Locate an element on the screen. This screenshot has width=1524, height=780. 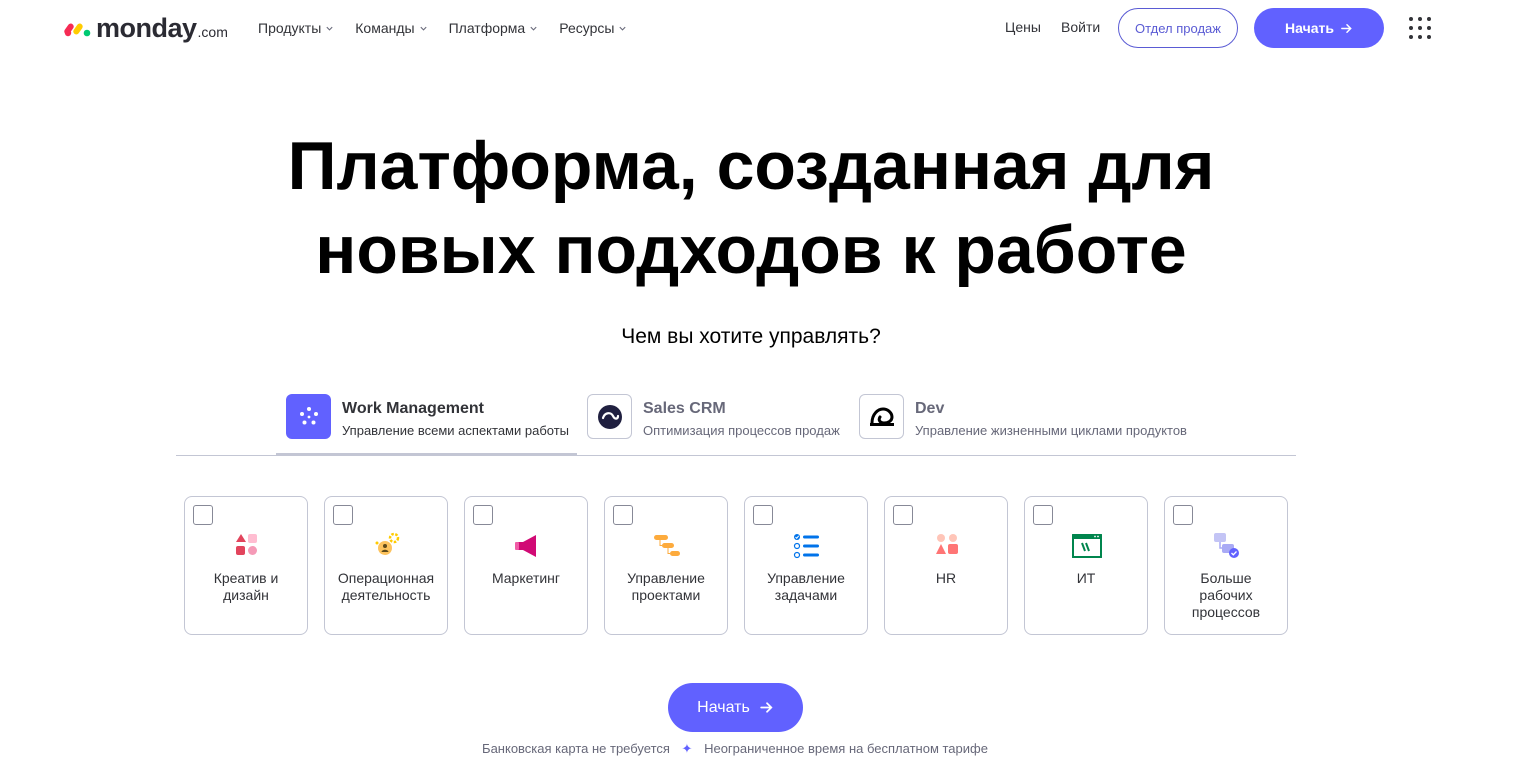
people-icon is located at coordinates (947, 544).